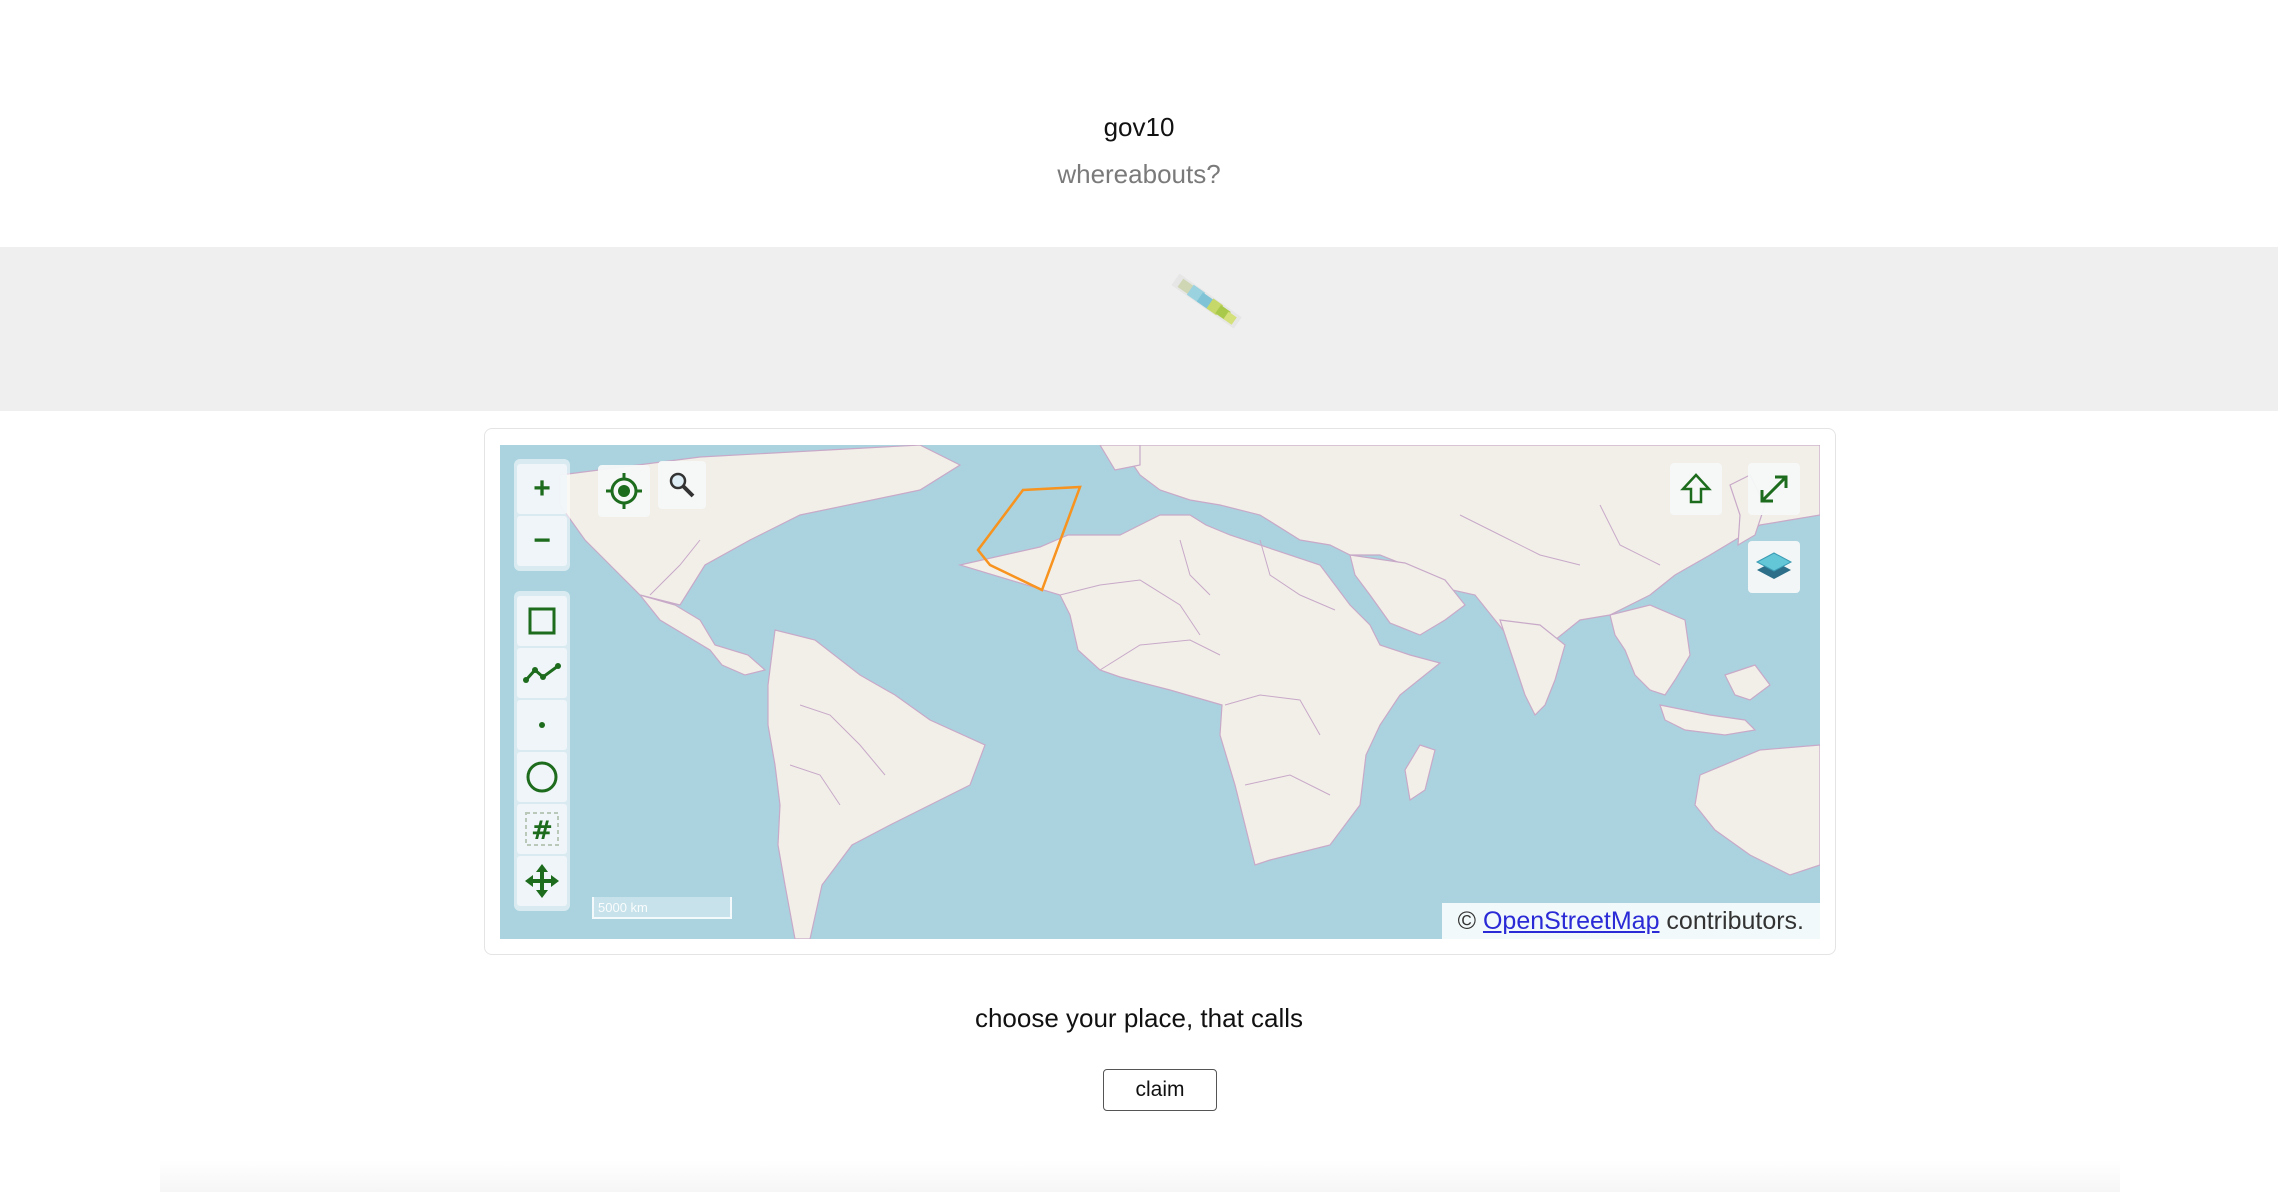 Image resolution: width=2278 pixels, height=1192 pixels. I want to click on expand-icon, so click(1774, 489).